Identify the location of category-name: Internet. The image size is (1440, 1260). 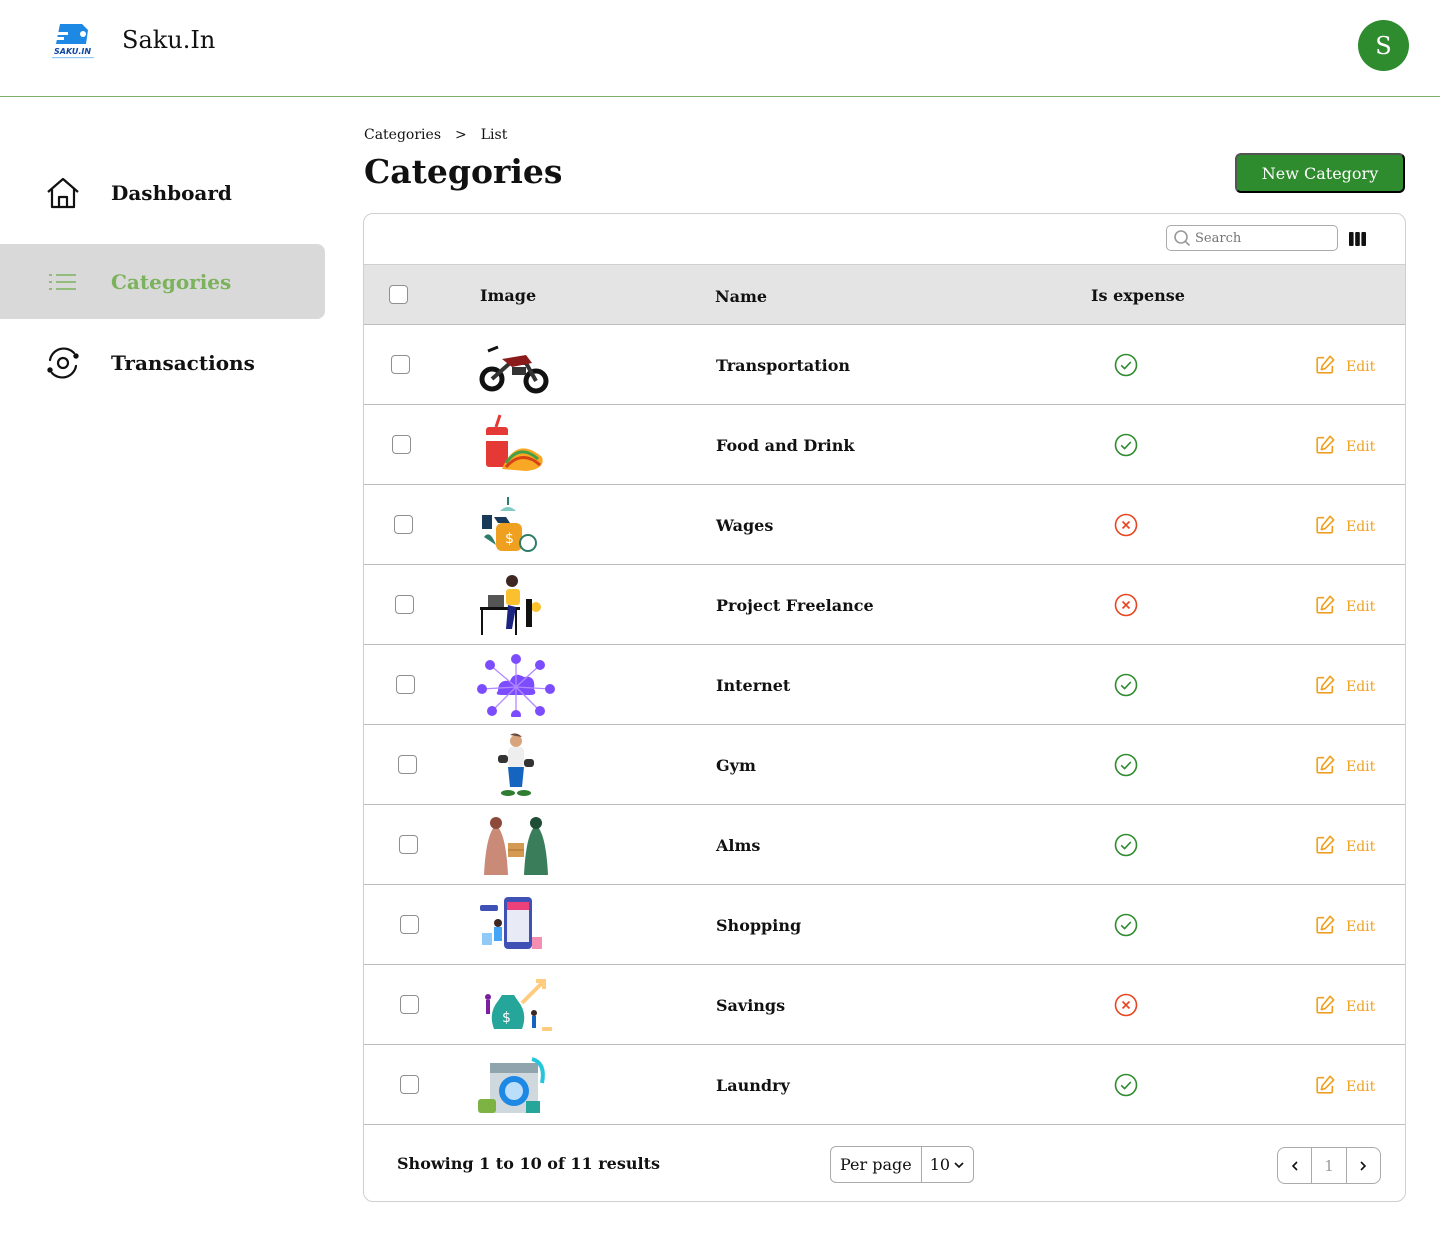
(753, 685).